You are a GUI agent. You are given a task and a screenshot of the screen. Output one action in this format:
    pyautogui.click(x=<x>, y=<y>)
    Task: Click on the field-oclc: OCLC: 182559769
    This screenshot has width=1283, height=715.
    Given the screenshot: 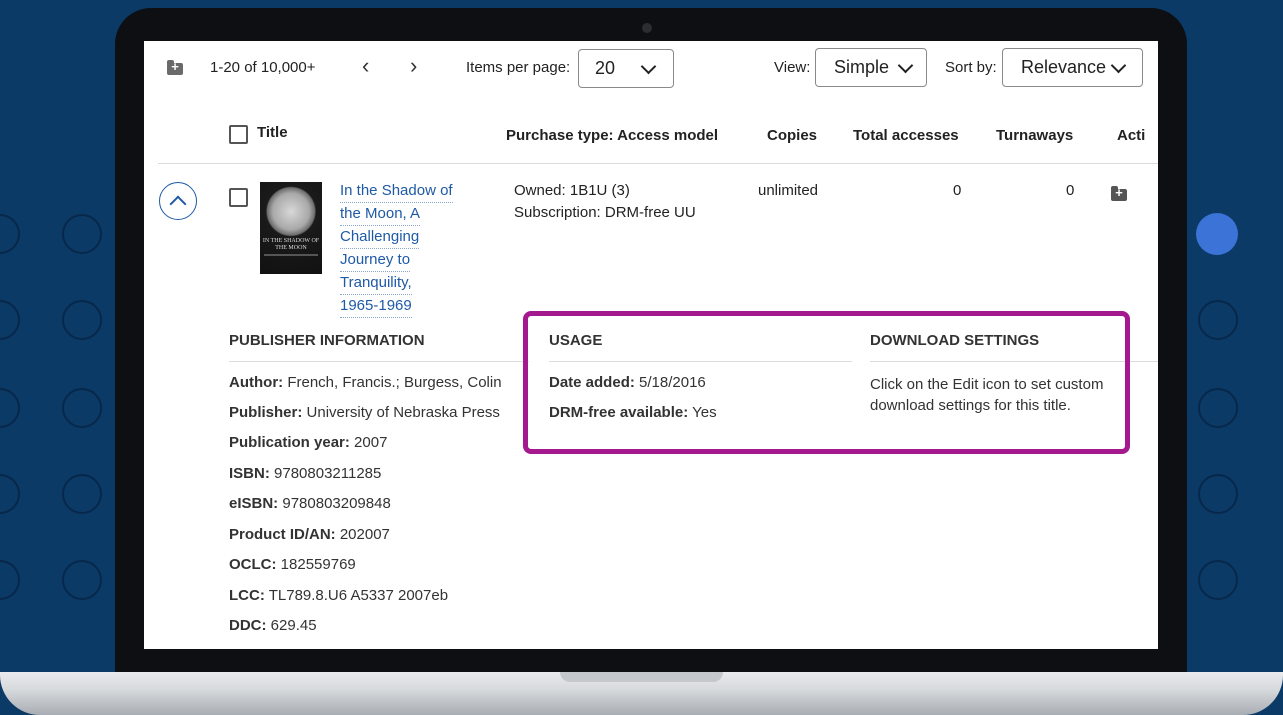 What is the action you would take?
    pyautogui.click(x=292, y=564)
    